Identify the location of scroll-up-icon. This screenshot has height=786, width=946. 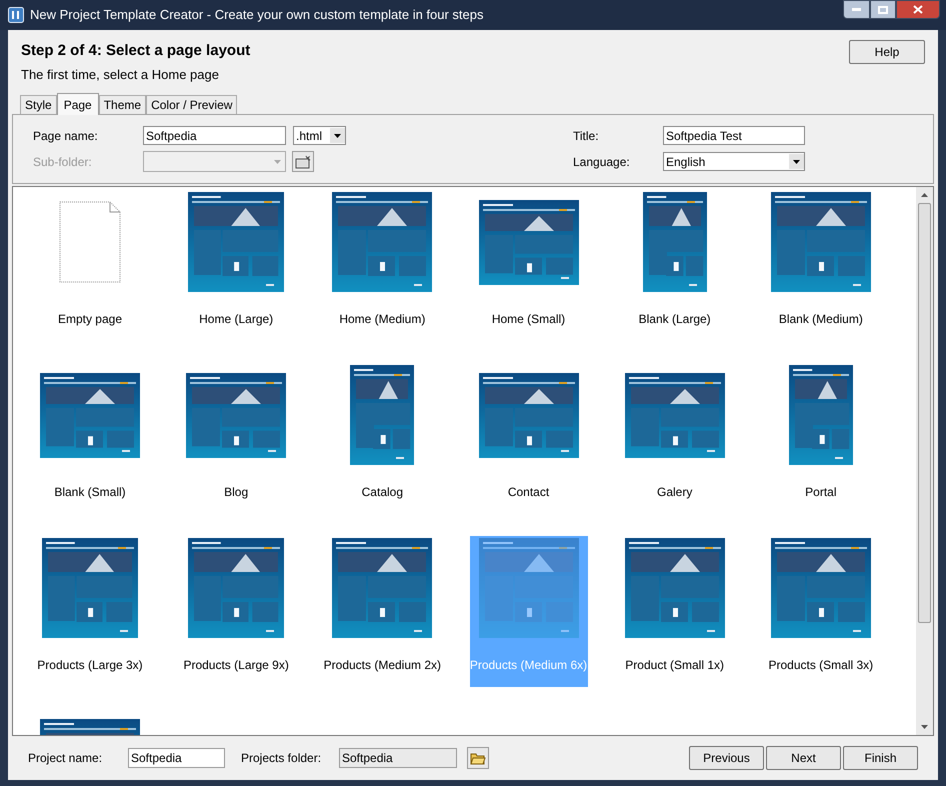
(924, 195).